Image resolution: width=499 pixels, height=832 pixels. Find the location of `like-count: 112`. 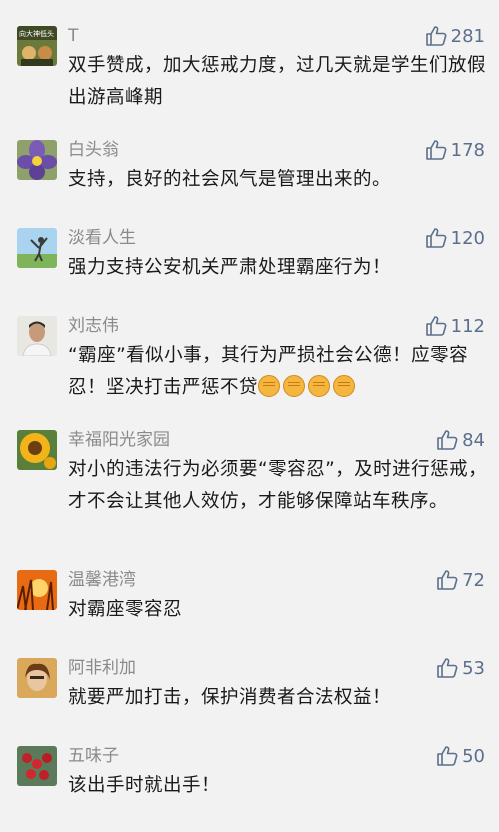

like-count: 112 is located at coordinates (467, 326).